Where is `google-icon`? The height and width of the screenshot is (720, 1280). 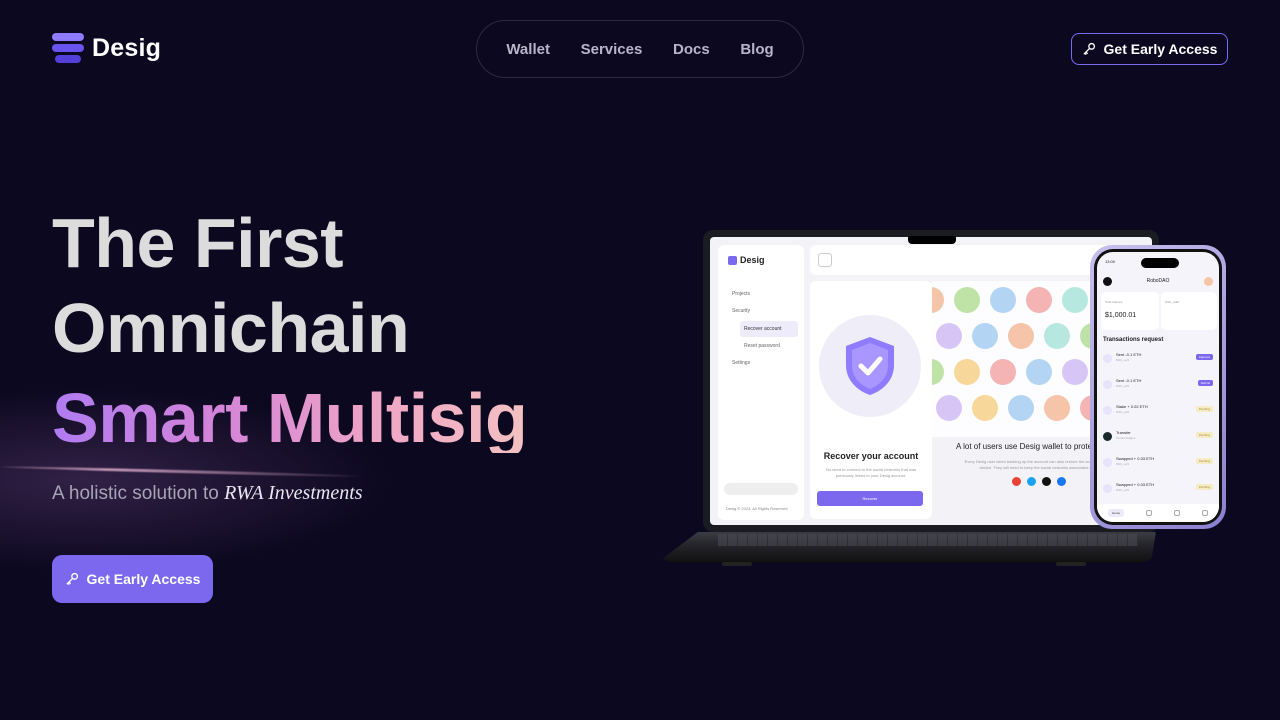 google-icon is located at coordinates (1016, 481).